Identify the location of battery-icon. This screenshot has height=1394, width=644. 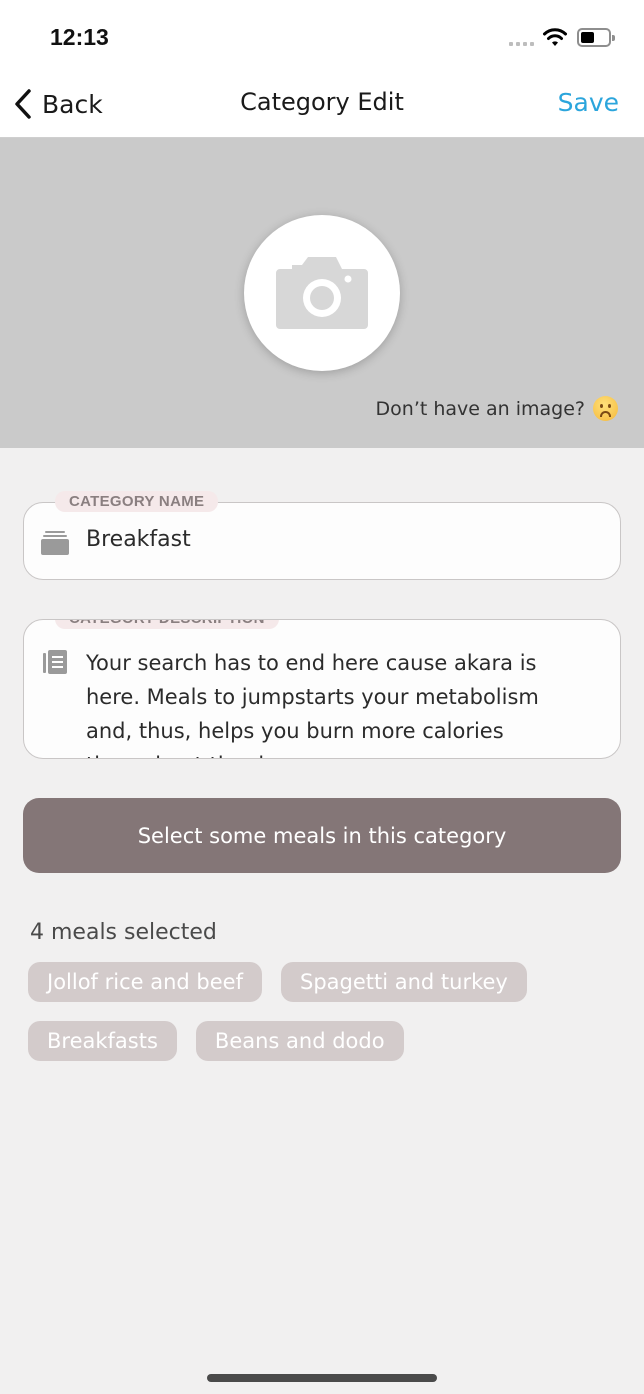
(596, 37).